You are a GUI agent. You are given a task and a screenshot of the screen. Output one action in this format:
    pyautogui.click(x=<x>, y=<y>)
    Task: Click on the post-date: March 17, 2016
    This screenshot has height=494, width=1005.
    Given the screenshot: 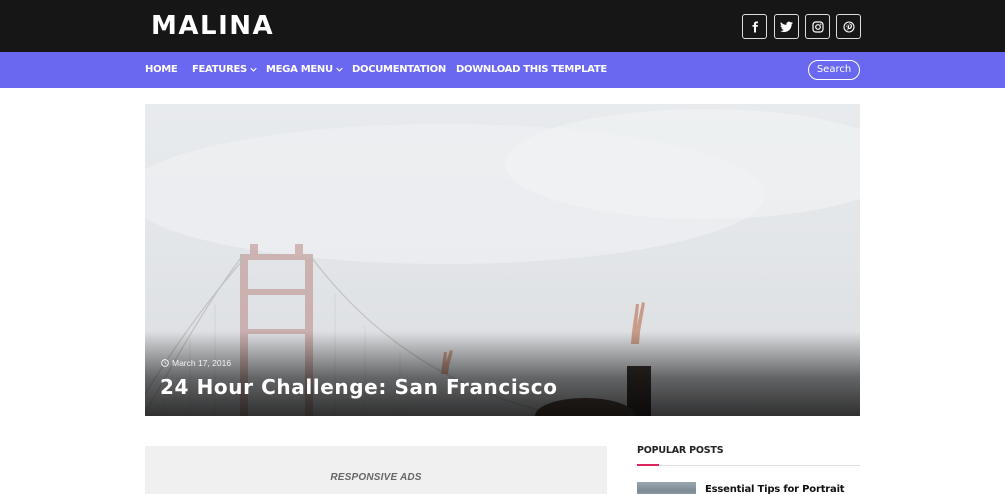 What is the action you would take?
    pyautogui.click(x=196, y=363)
    